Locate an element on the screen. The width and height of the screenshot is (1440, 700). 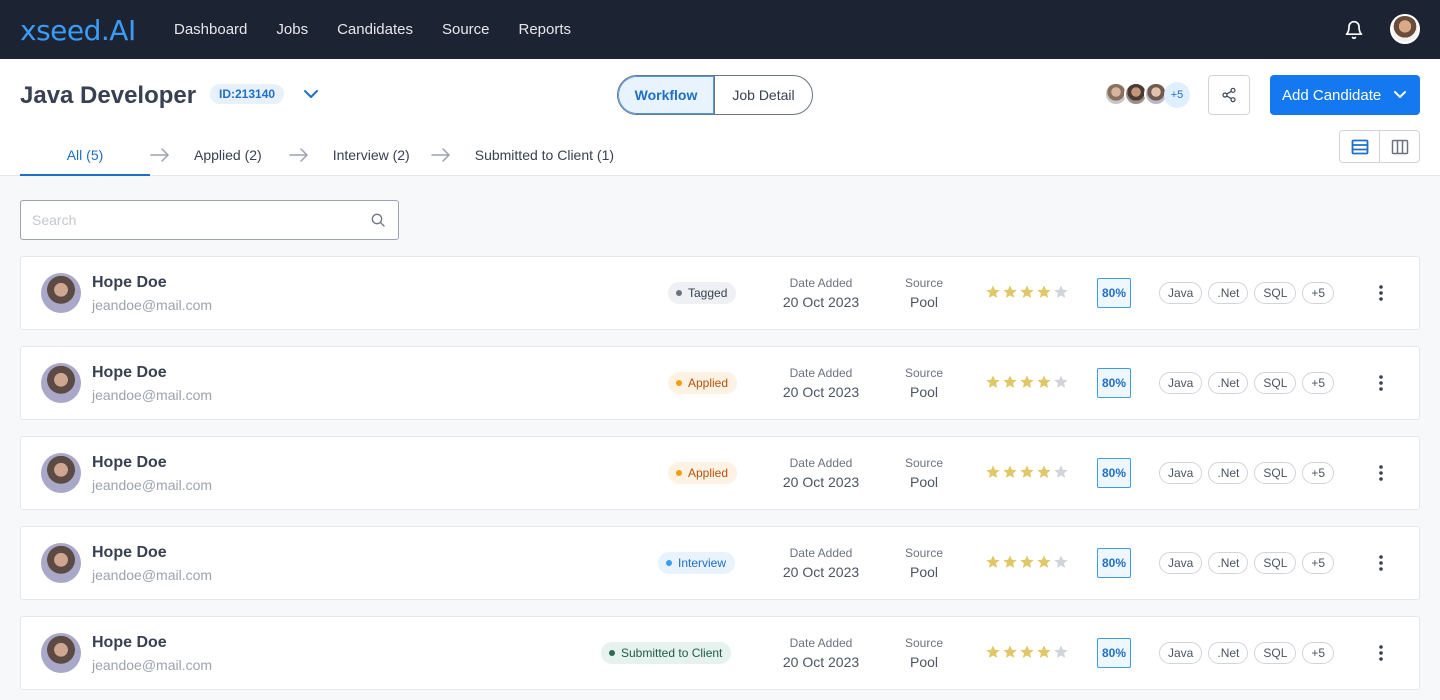
share-button is located at coordinates (1229, 95).